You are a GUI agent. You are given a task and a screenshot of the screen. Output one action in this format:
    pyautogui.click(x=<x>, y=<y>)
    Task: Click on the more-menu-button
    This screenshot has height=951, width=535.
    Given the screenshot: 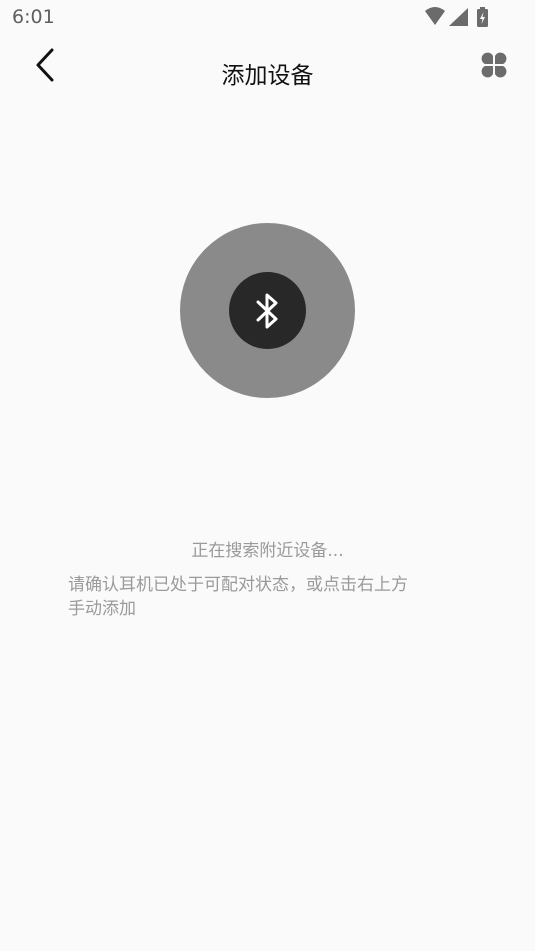 What is the action you would take?
    pyautogui.click(x=494, y=65)
    